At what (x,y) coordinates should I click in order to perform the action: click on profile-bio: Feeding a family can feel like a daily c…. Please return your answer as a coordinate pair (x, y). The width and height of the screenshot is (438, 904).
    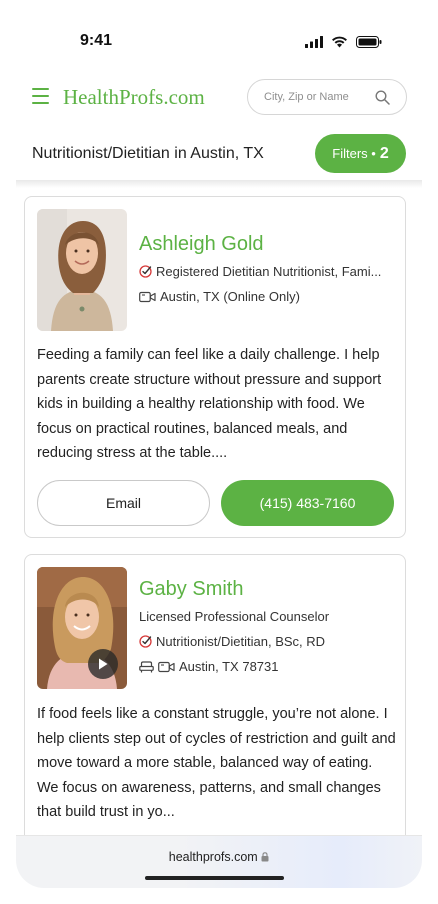
    Looking at the image, I should click on (217, 404).